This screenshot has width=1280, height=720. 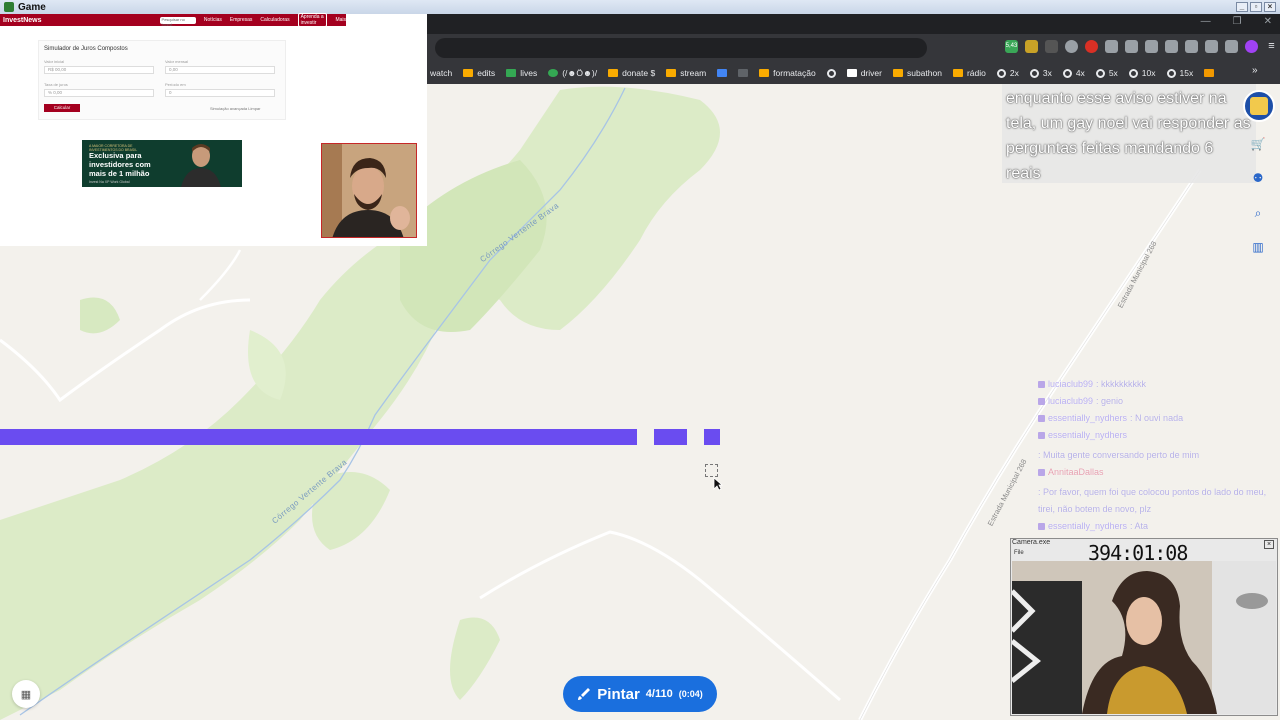 I want to click on chat-message: essentially_nydhers: N ouvi nada, so click(x=1158, y=418).